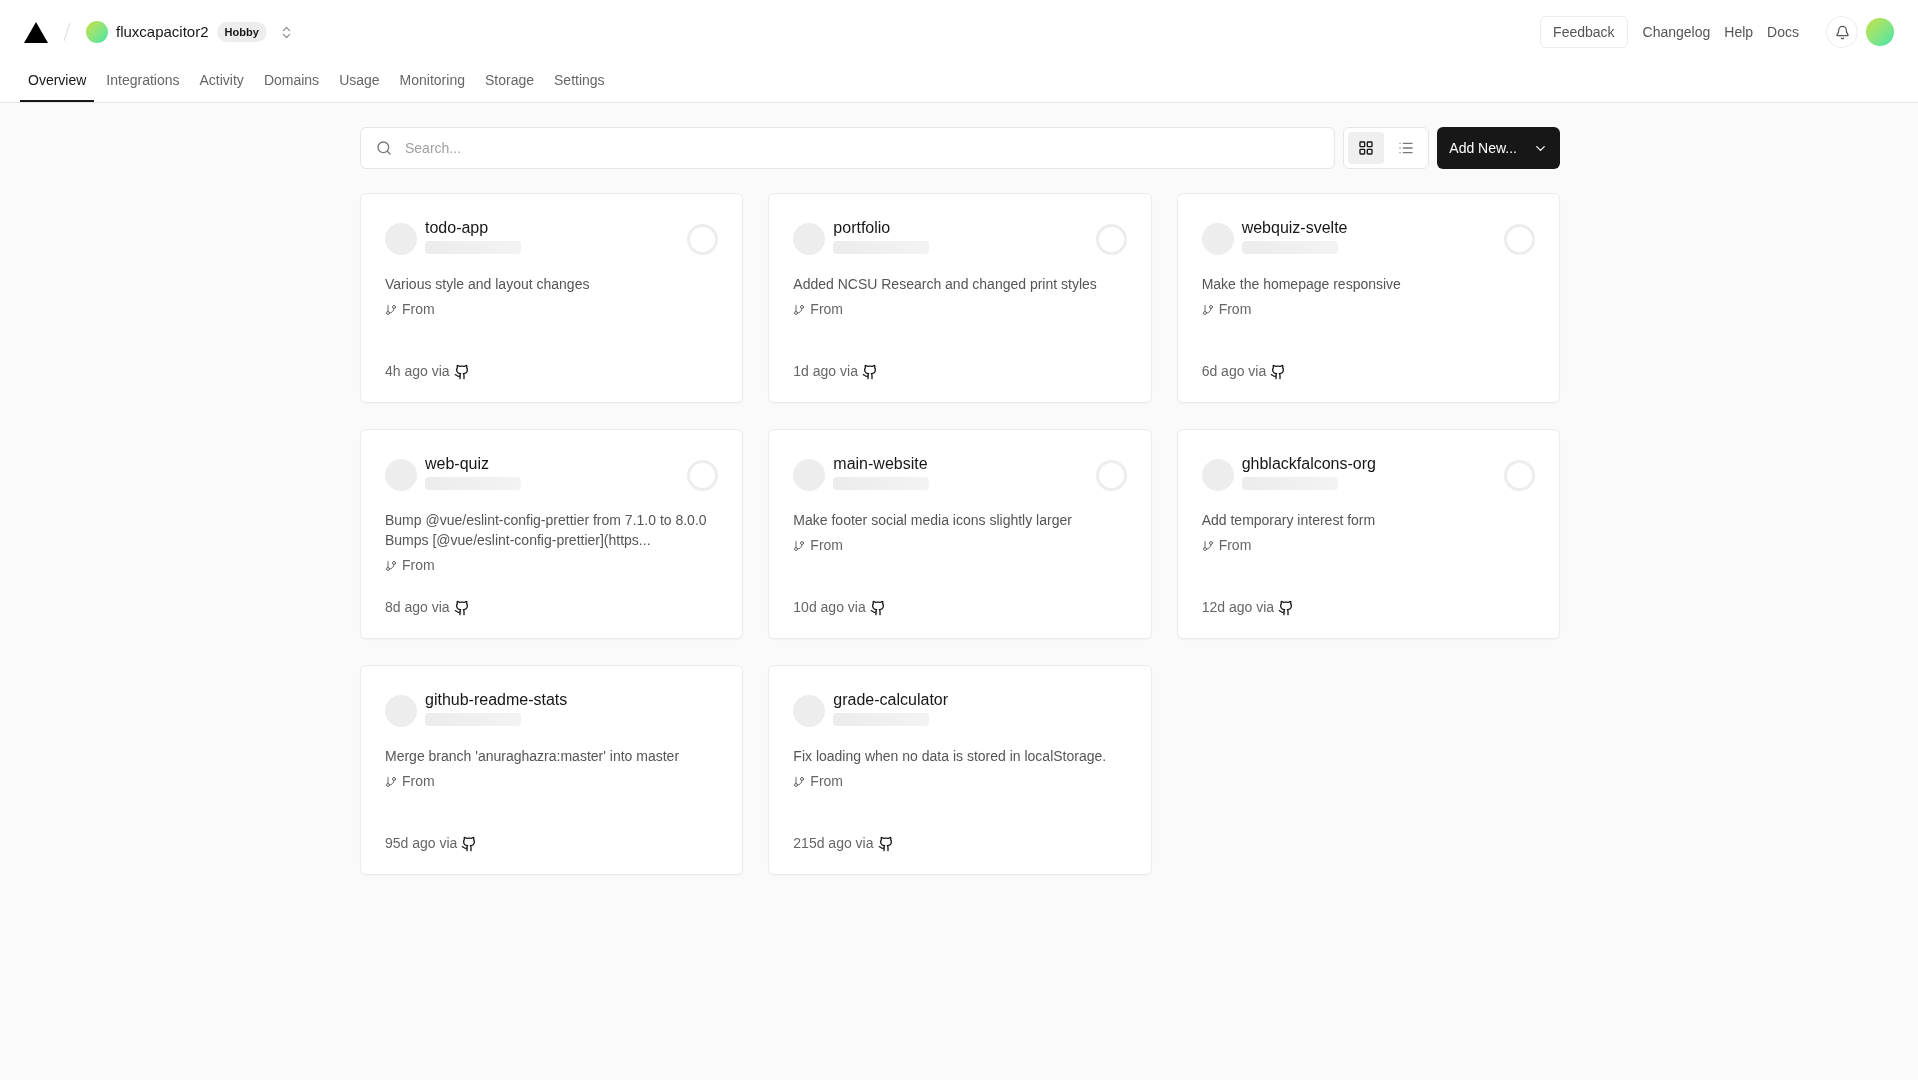 This screenshot has height=1080, width=1918. What do you see at coordinates (1301, 284) in the screenshot?
I see `commit-message: Make the homepage responsive` at bounding box center [1301, 284].